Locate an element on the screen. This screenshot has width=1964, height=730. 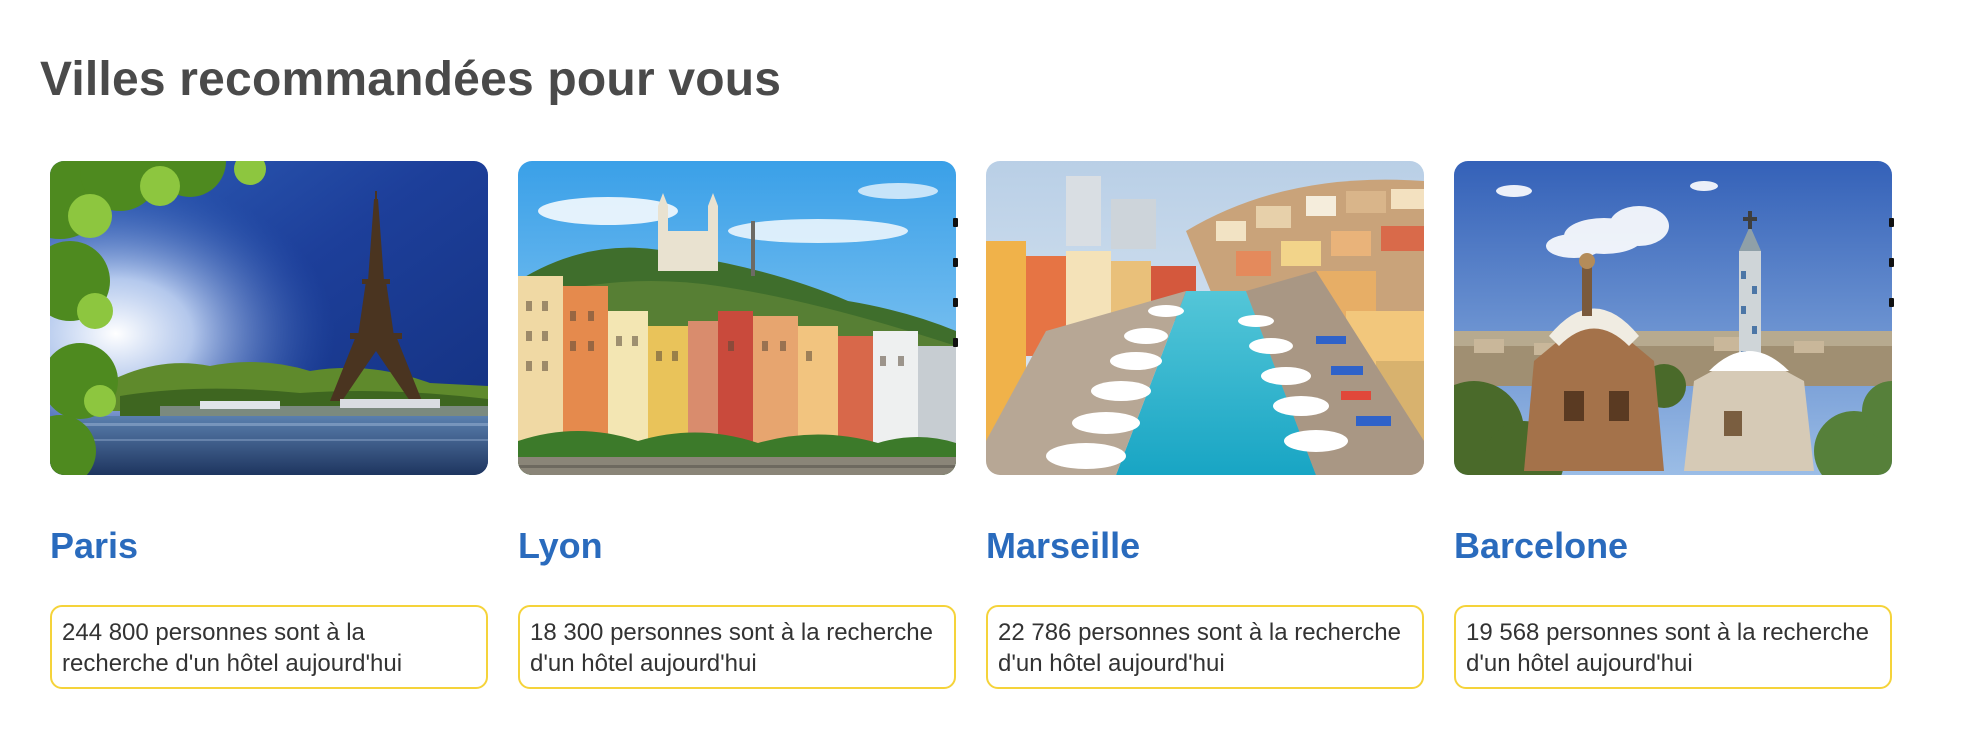
city-image-lyon is located at coordinates (737, 318).